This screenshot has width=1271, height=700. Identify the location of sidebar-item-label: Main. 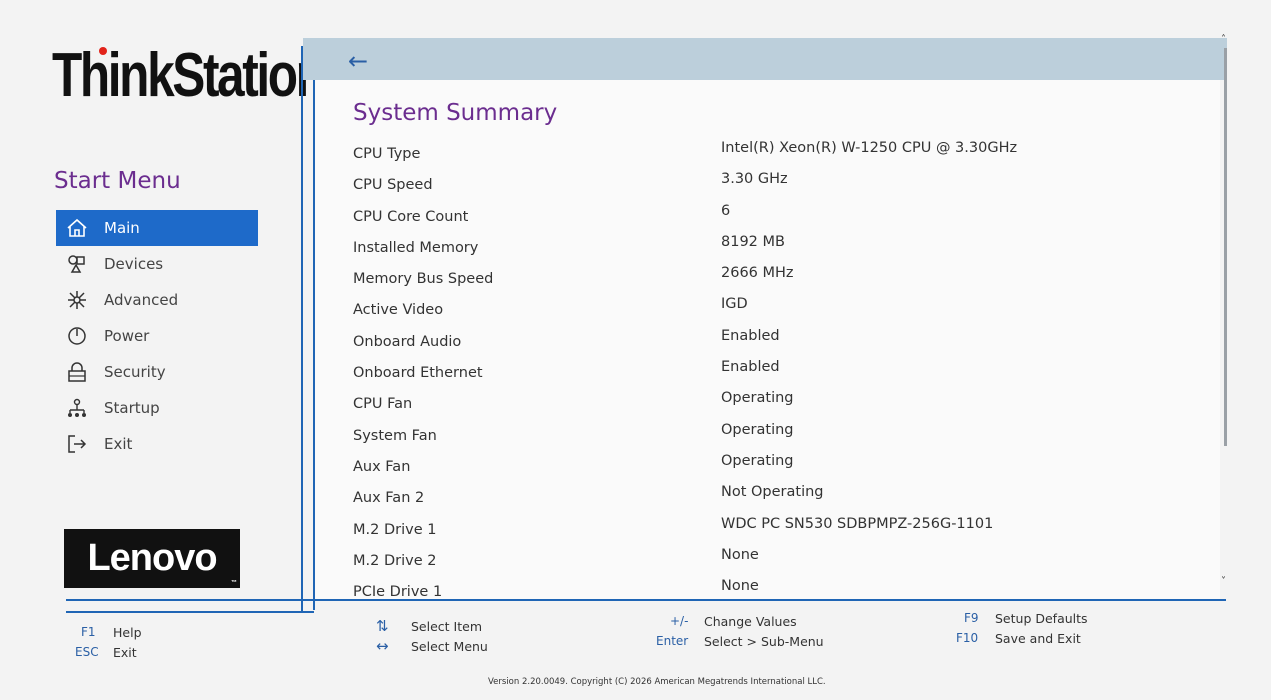
(122, 228).